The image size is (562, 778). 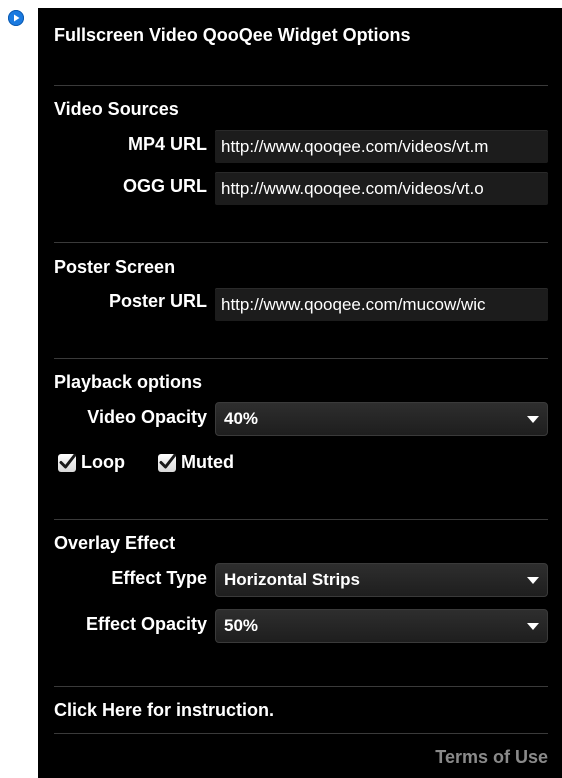 I want to click on effect-opacity-value: 50%, so click(x=241, y=625).